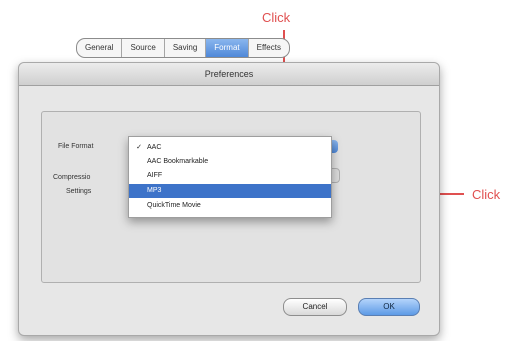 The image size is (518, 341). I want to click on tab-effects: Effects, so click(269, 48).